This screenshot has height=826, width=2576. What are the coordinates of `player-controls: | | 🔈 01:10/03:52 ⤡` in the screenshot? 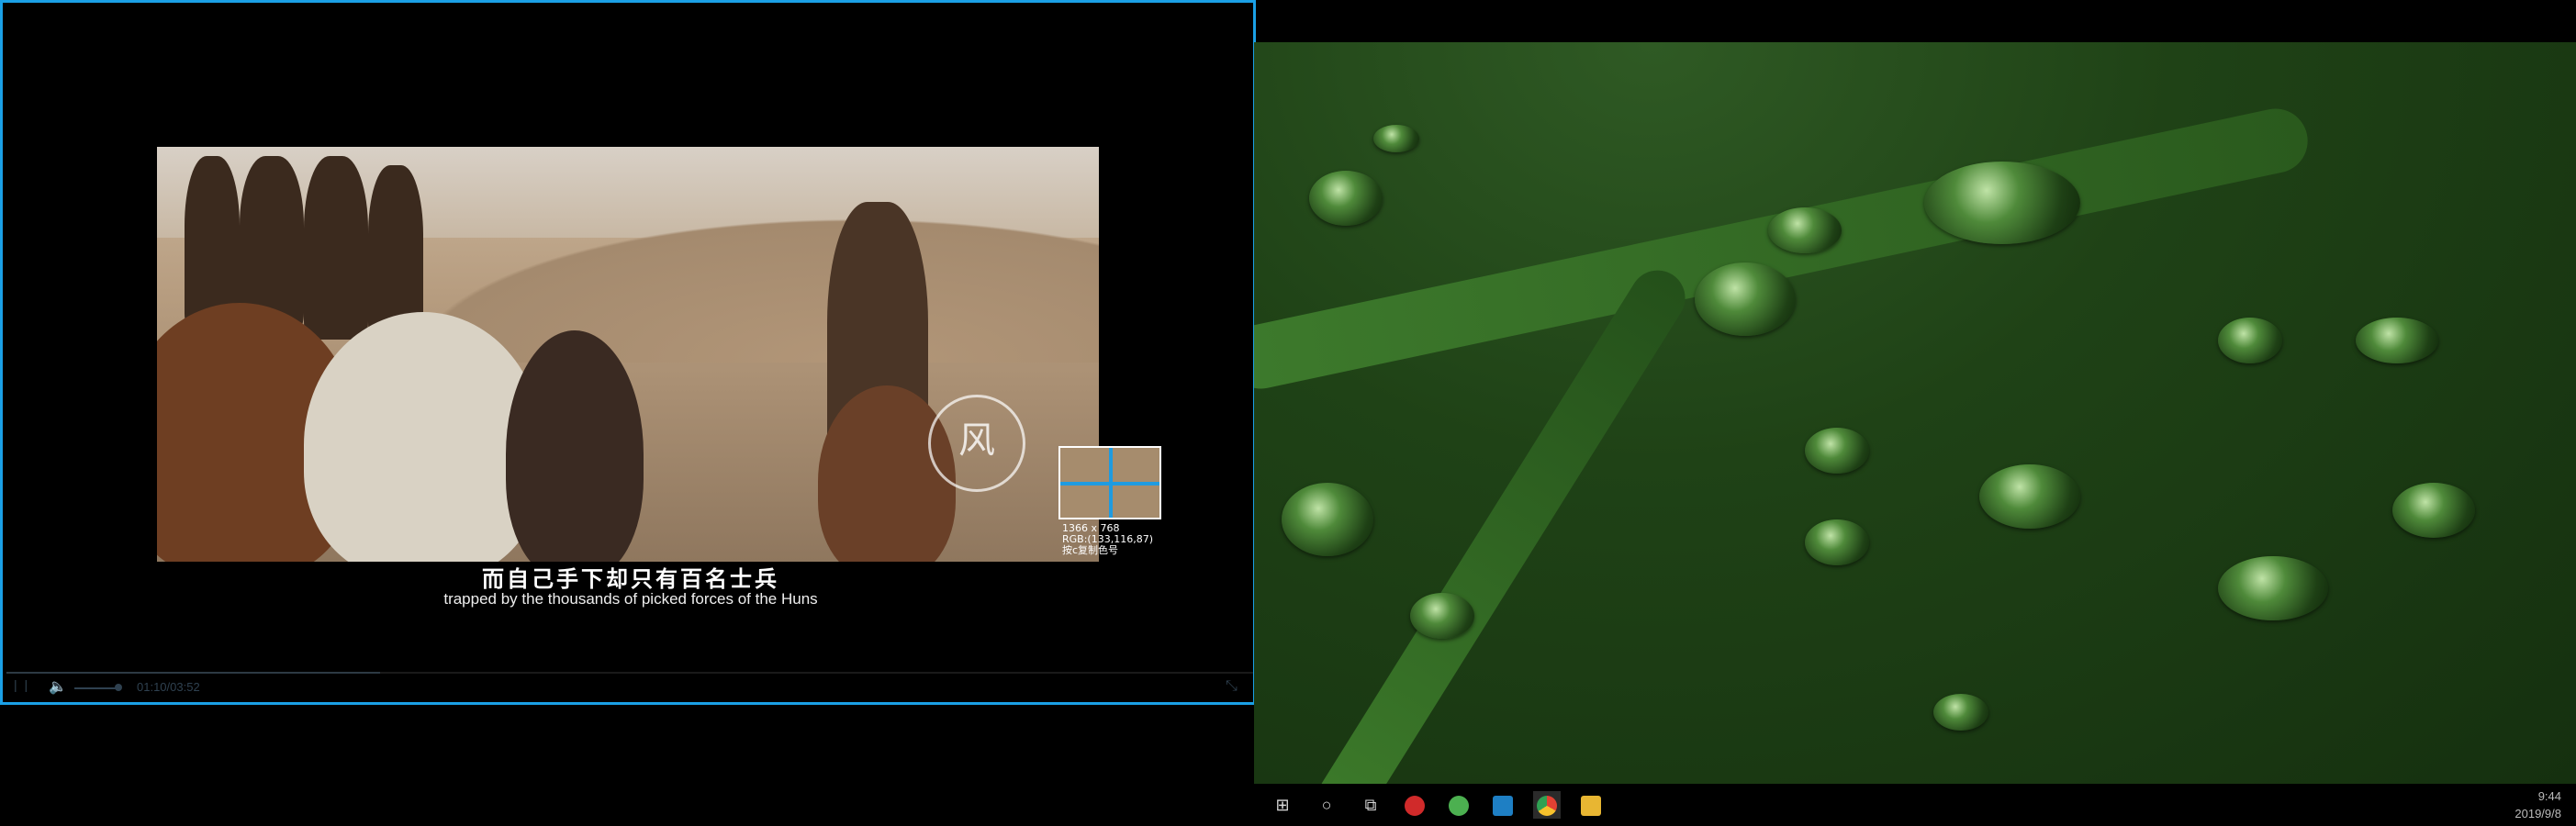 It's located at (628, 688).